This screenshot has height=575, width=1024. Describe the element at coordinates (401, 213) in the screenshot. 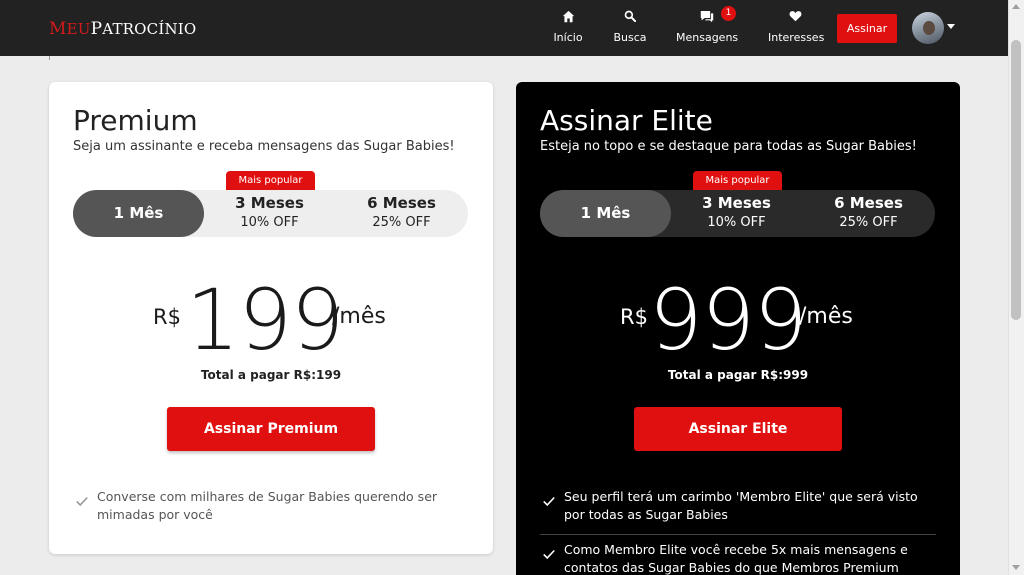

I see `premium-option-6-meses: 6 Meses 25% OFF` at that location.